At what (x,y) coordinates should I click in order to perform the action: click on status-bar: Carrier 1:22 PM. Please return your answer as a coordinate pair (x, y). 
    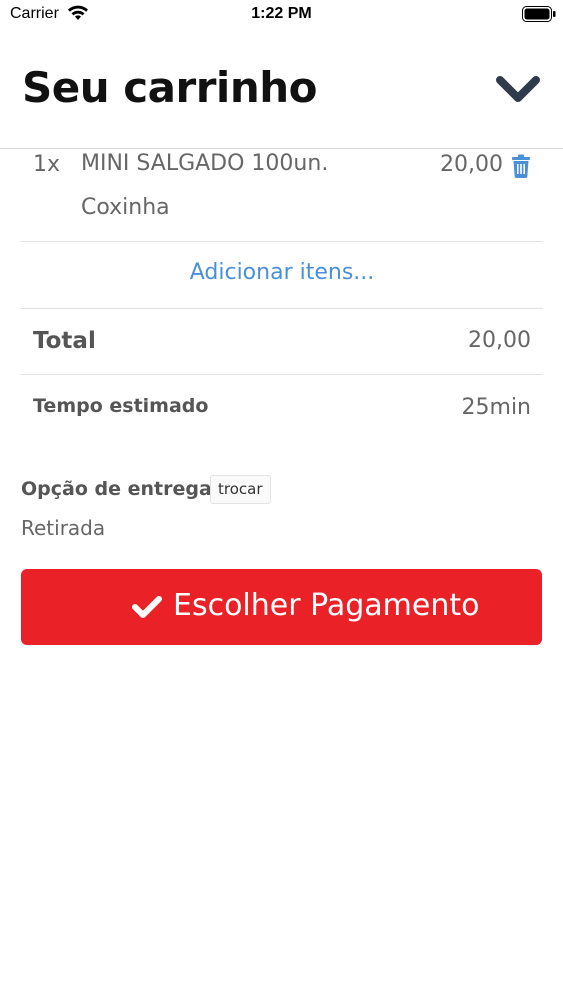
    Looking at the image, I should click on (281, 15).